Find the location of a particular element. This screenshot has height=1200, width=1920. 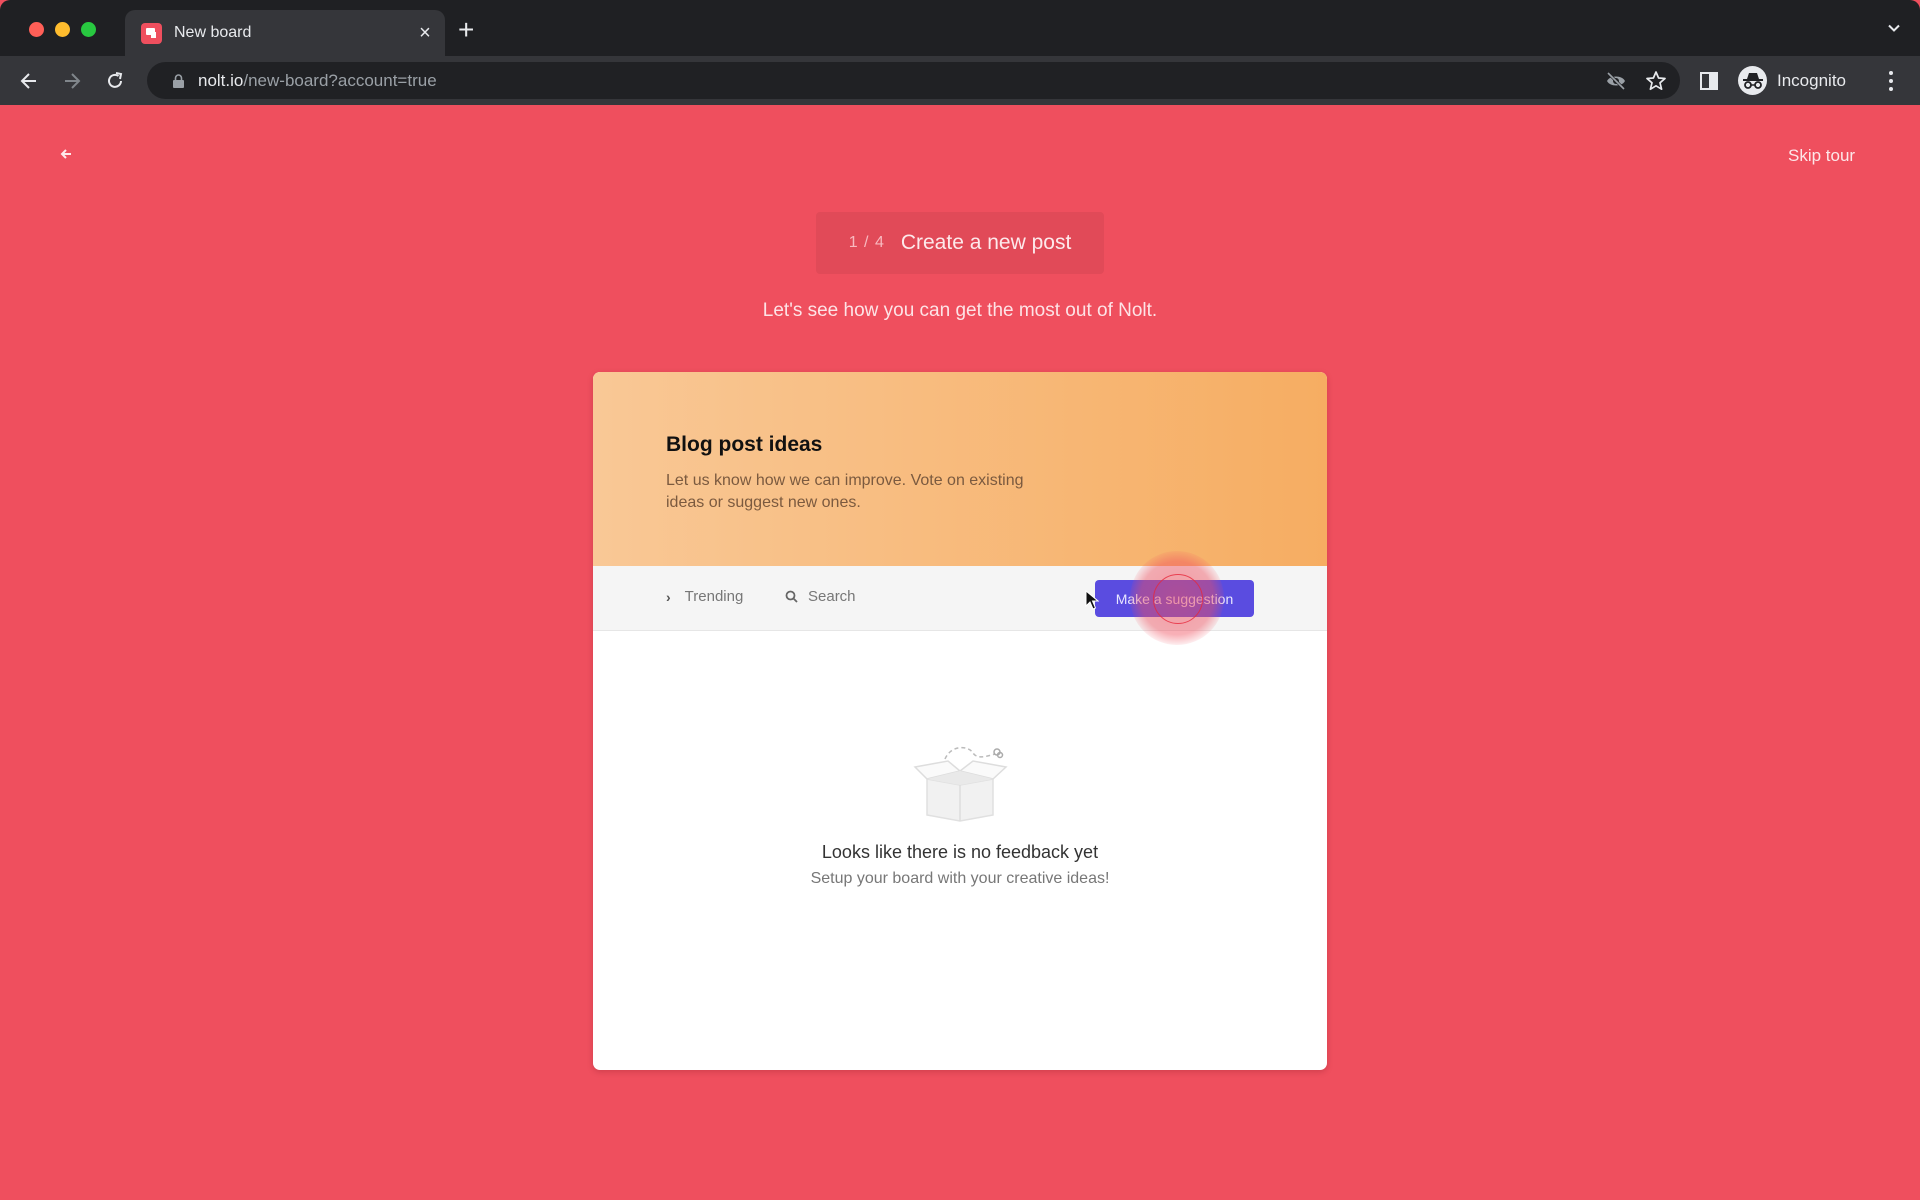

back-button is located at coordinates (29, 81).